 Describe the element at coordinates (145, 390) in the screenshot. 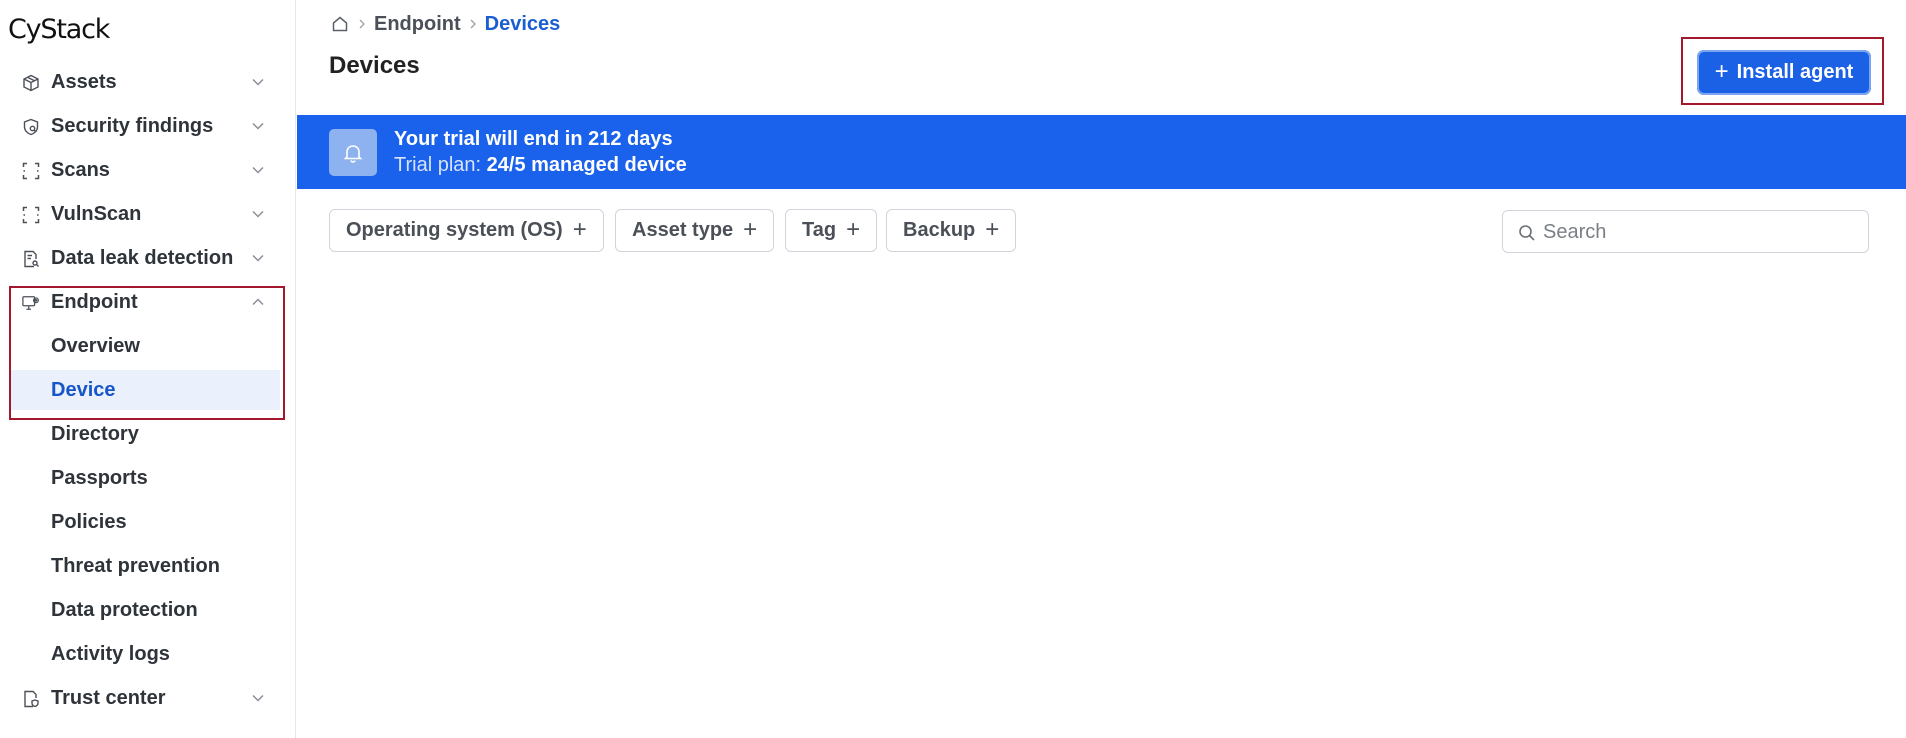

I see `sidebar-subitem-device: Device` at that location.